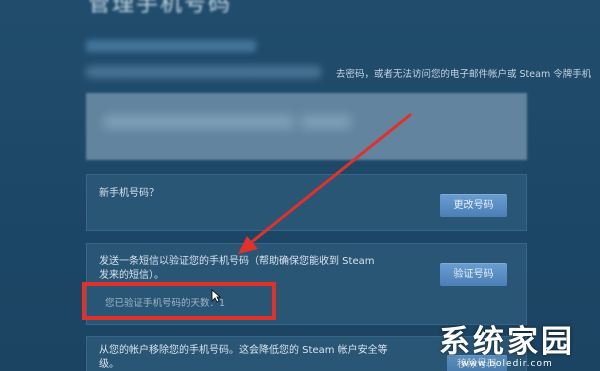  Describe the element at coordinates (507, 364) in the screenshot. I see `watermark-url: www.bоledir.com` at that location.